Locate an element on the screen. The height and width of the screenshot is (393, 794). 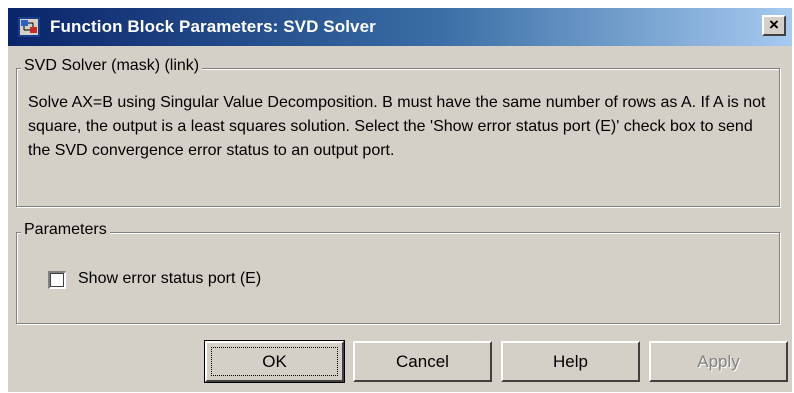
show-error-status-port-label: Show error status port (E) is located at coordinates (169, 279).